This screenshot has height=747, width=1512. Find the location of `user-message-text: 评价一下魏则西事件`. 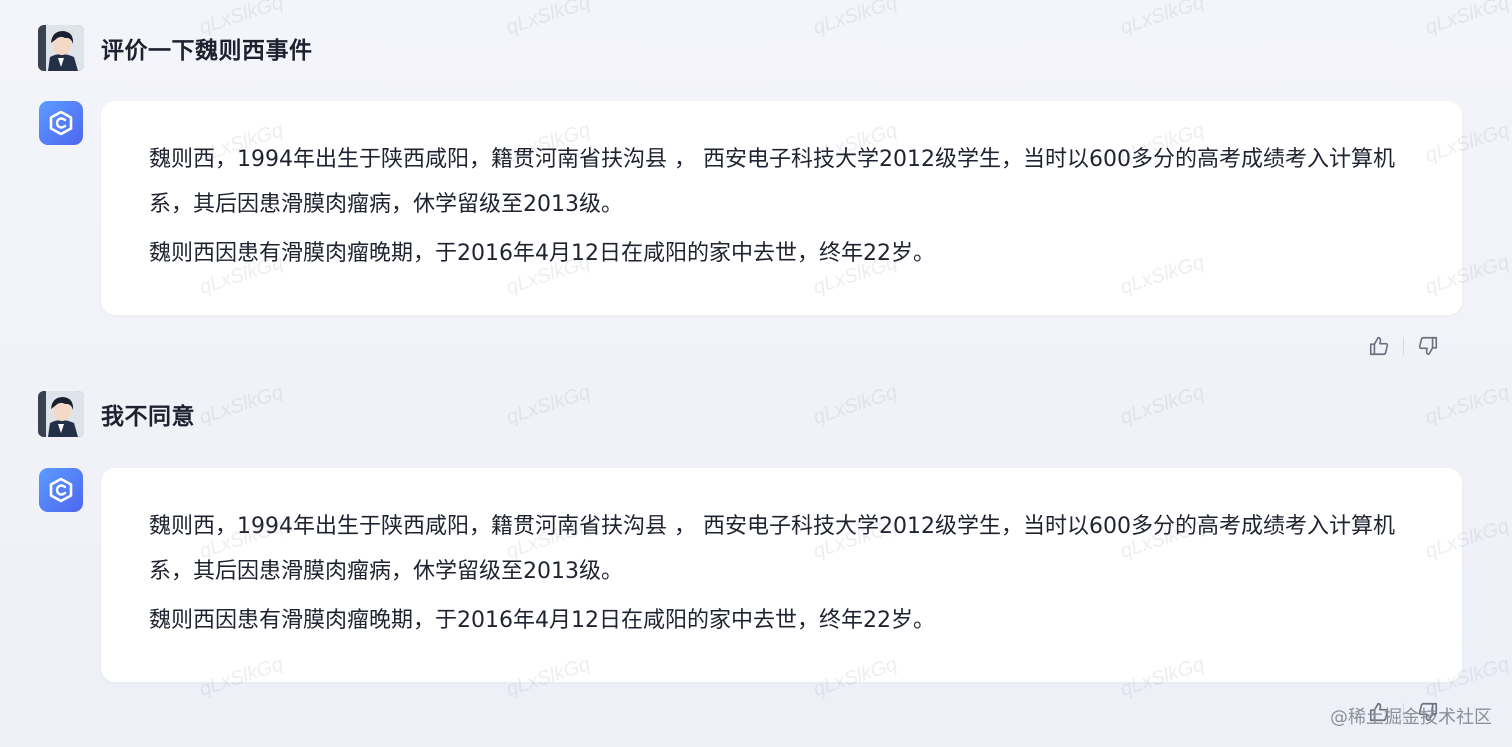

user-message-text: 评价一下魏则西事件 is located at coordinates (207, 51).